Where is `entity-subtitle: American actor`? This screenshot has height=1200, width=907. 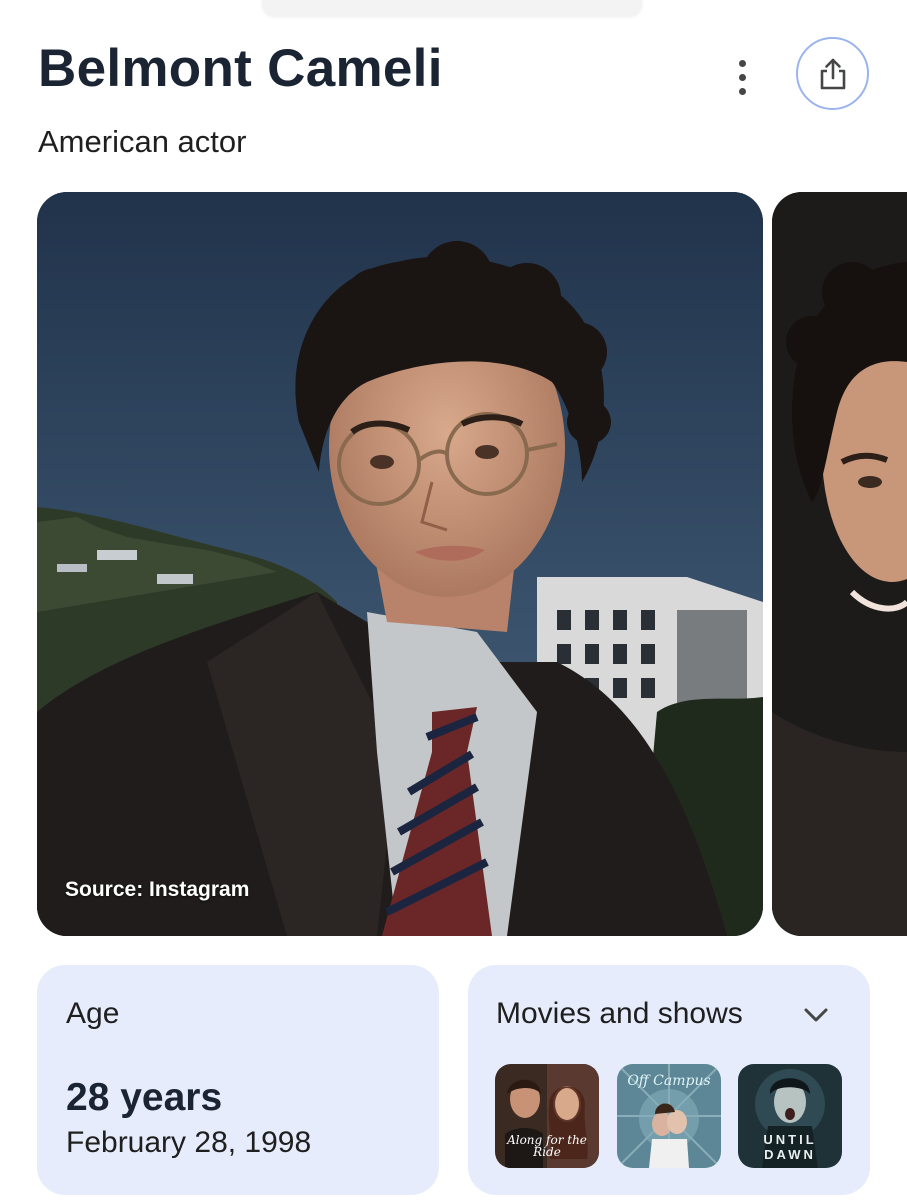 entity-subtitle: American actor is located at coordinates (142, 141).